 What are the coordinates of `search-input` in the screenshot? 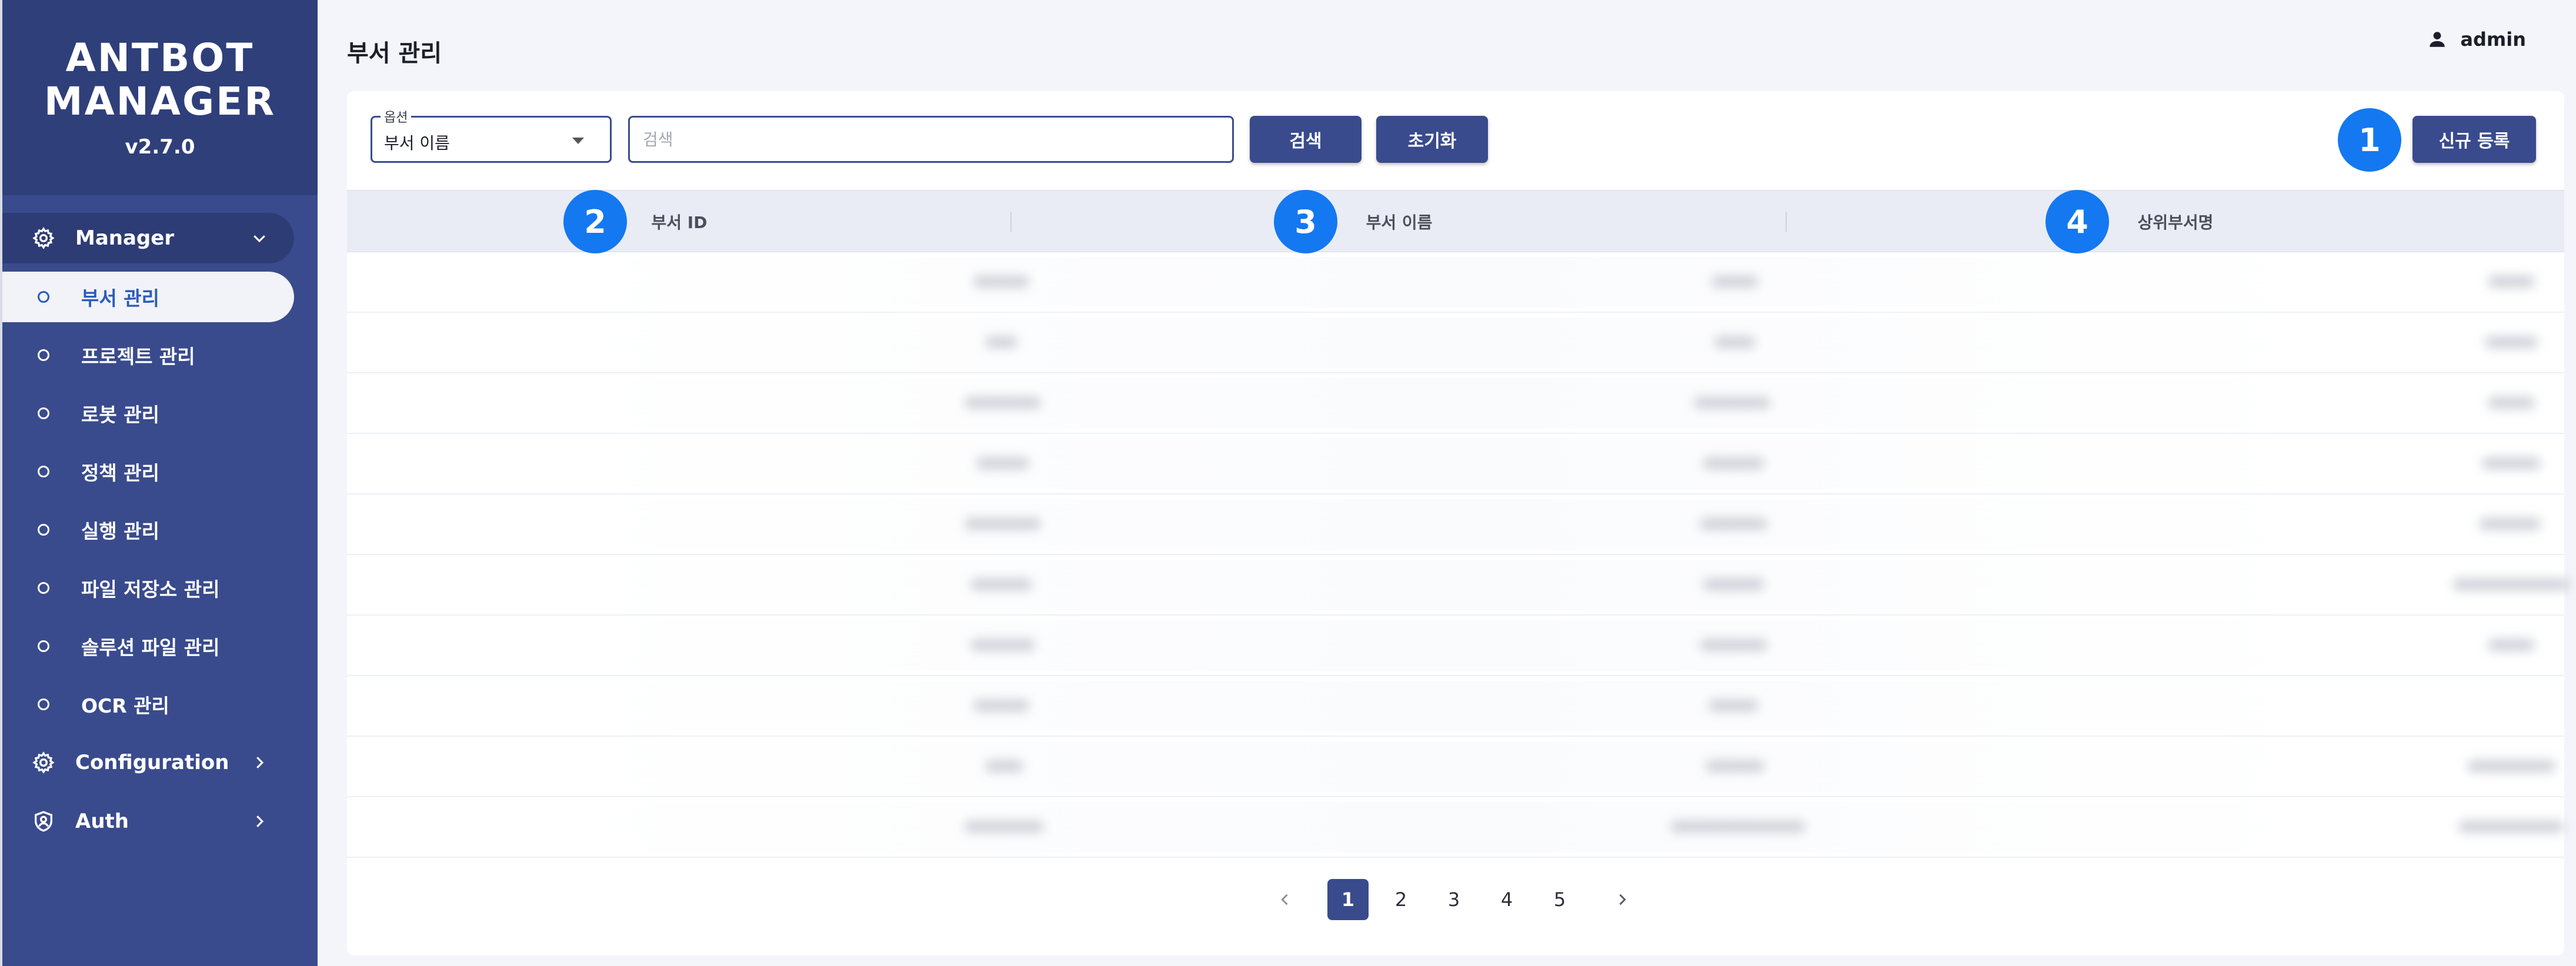 It's located at (931, 139).